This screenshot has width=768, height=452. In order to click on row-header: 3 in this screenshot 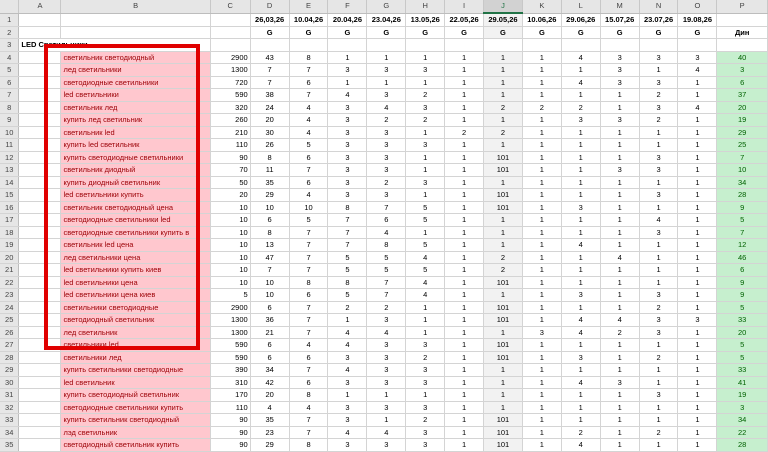, I will do `click(10, 45)`.